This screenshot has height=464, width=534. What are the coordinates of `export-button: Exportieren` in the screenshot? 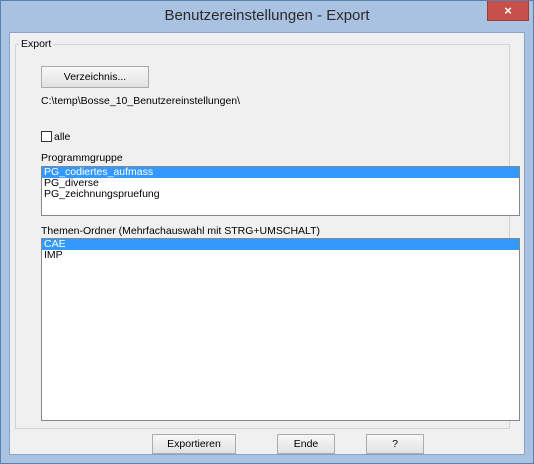 It's located at (194, 444).